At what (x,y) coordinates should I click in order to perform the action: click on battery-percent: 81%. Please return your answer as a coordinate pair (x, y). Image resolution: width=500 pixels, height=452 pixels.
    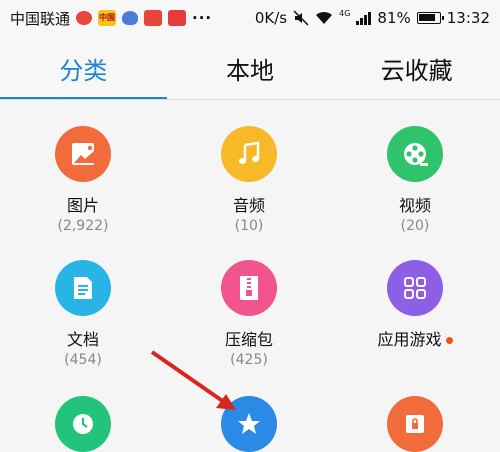
    Looking at the image, I should click on (394, 18).